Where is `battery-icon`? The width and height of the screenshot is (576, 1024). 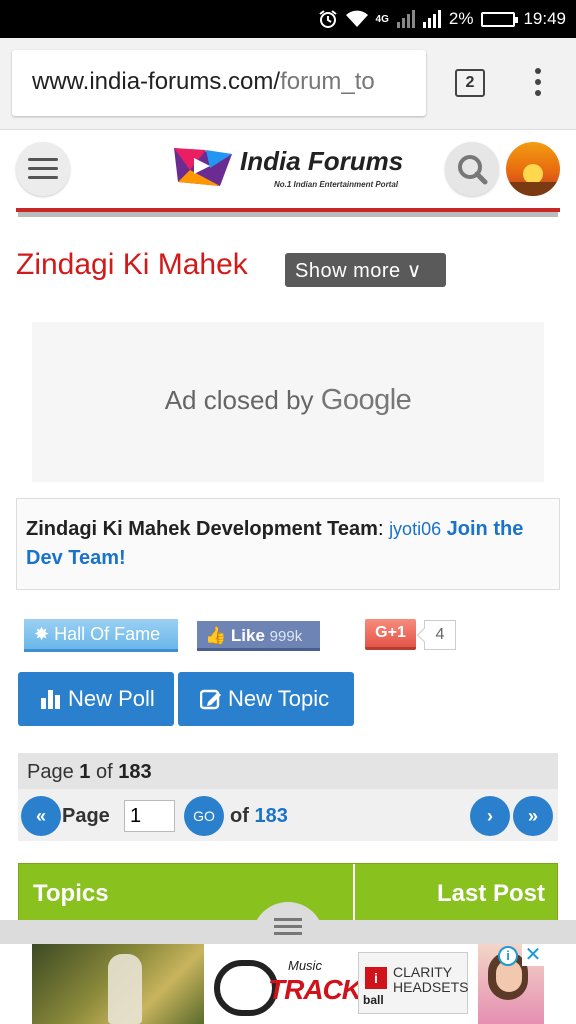
battery-icon is located at coordinates (500, 19).